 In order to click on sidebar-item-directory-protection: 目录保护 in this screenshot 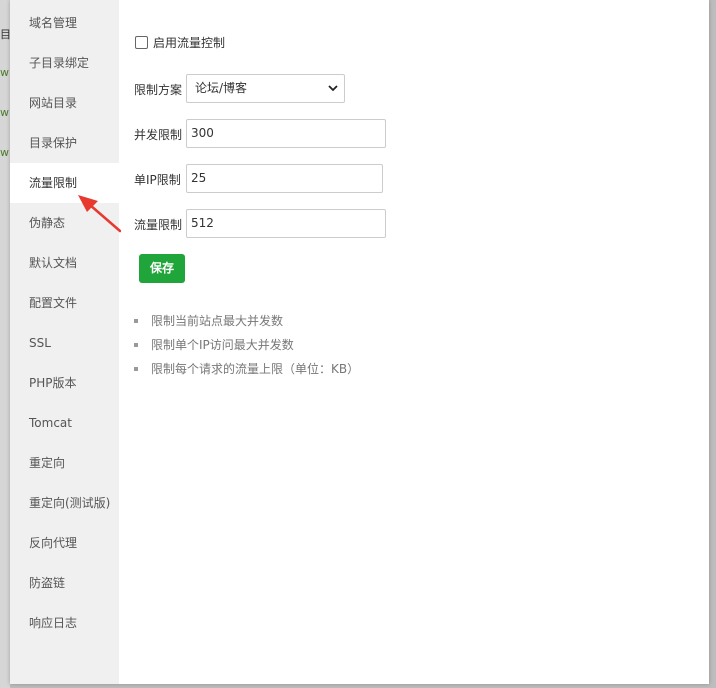, I will do `click(64, 143)`.